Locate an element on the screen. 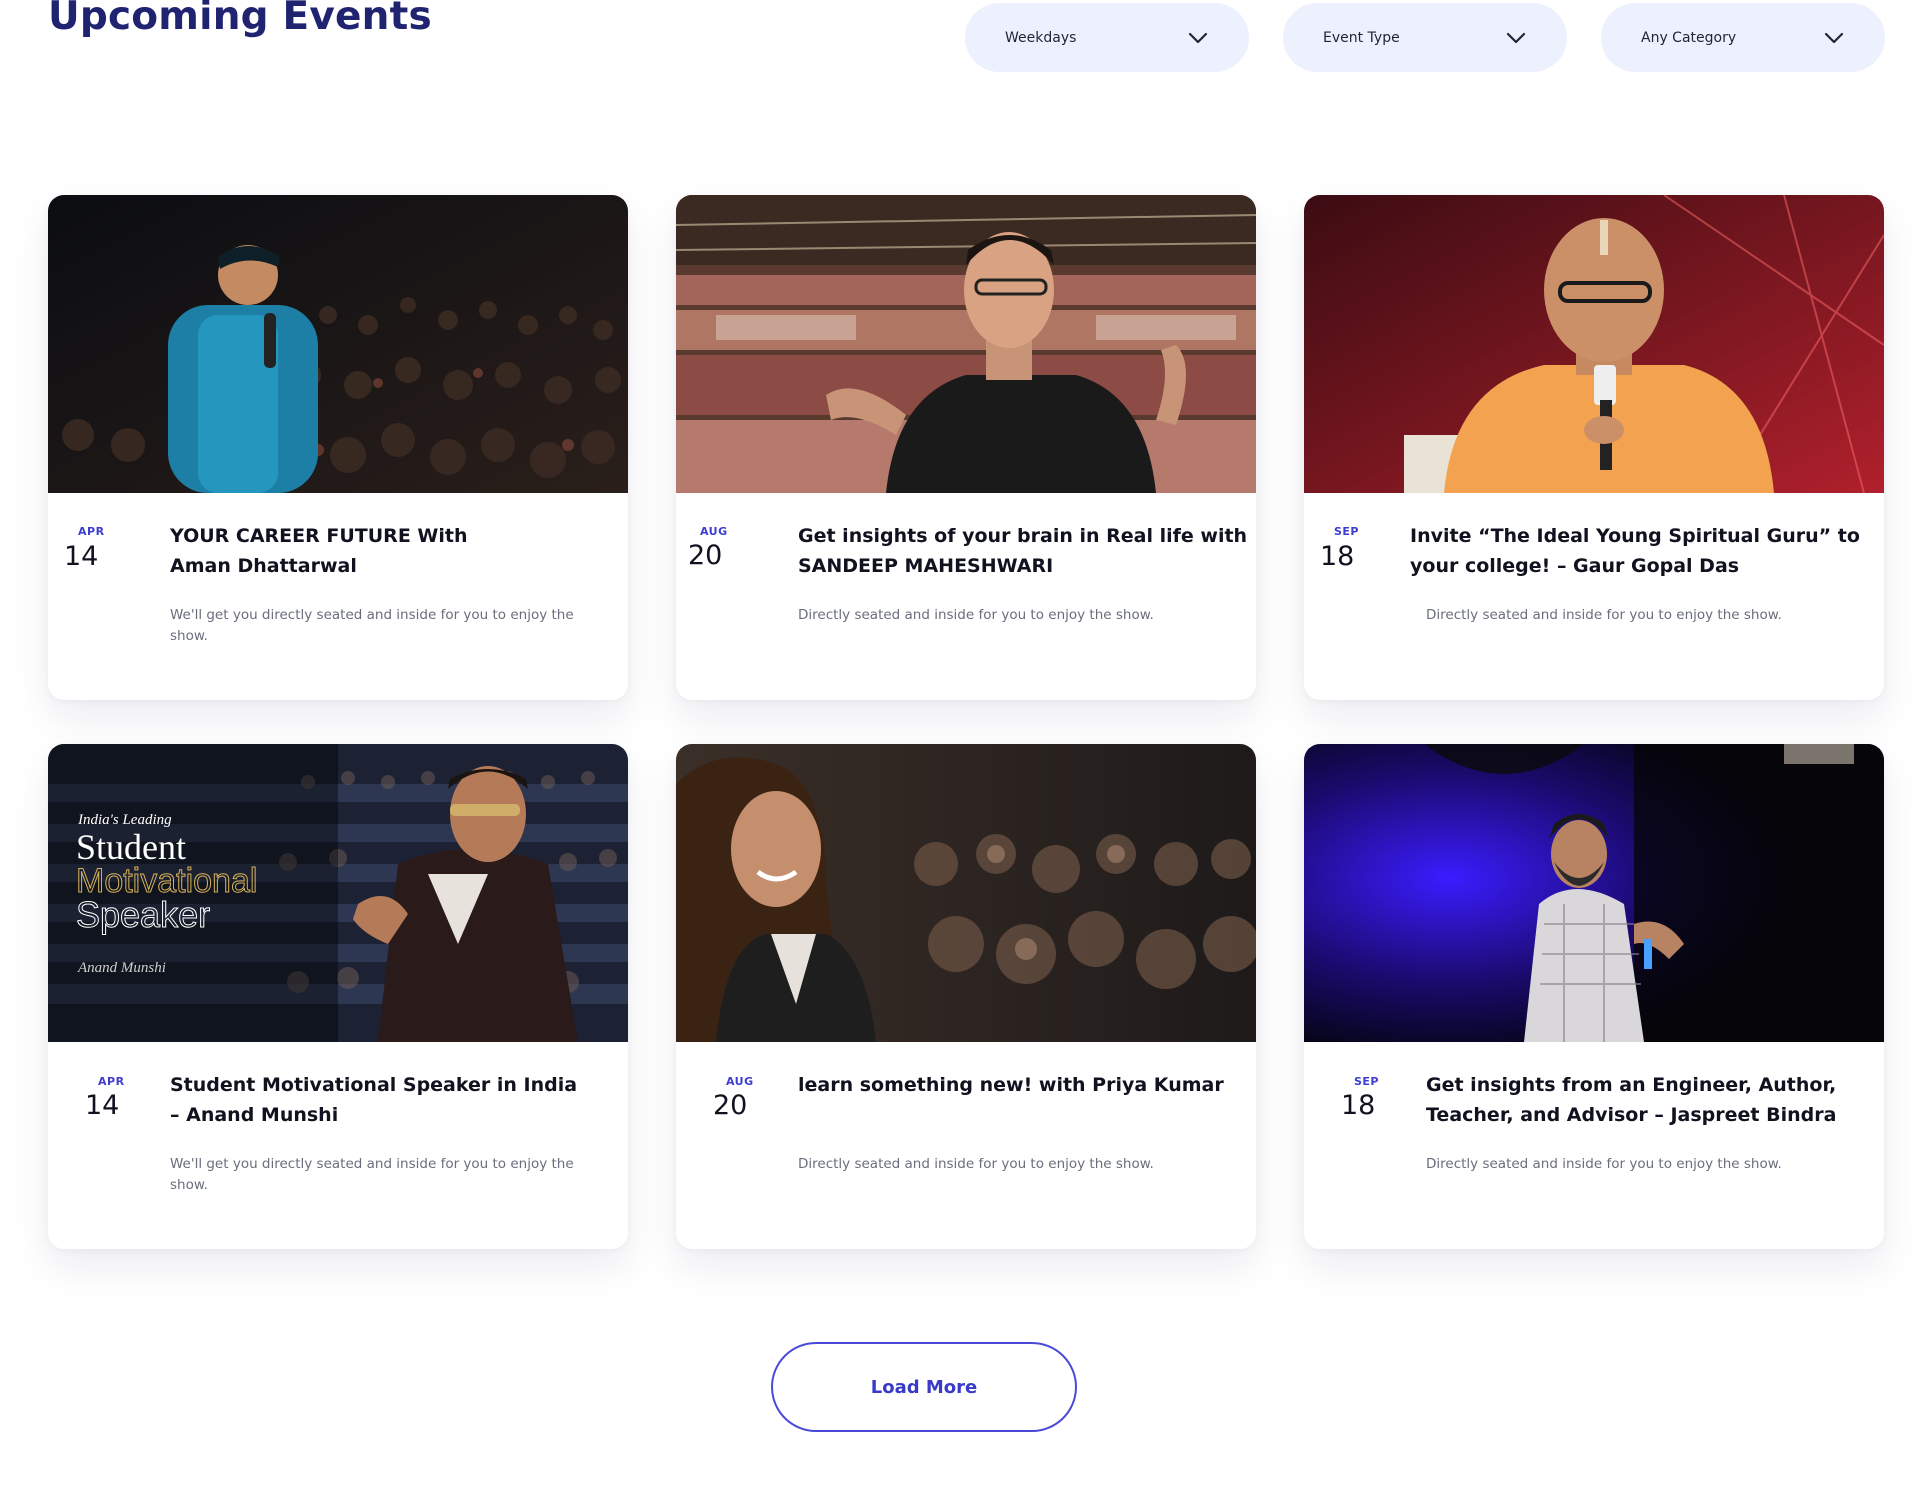  poster-word-3: Speaker is located at coordinates (143, 914).